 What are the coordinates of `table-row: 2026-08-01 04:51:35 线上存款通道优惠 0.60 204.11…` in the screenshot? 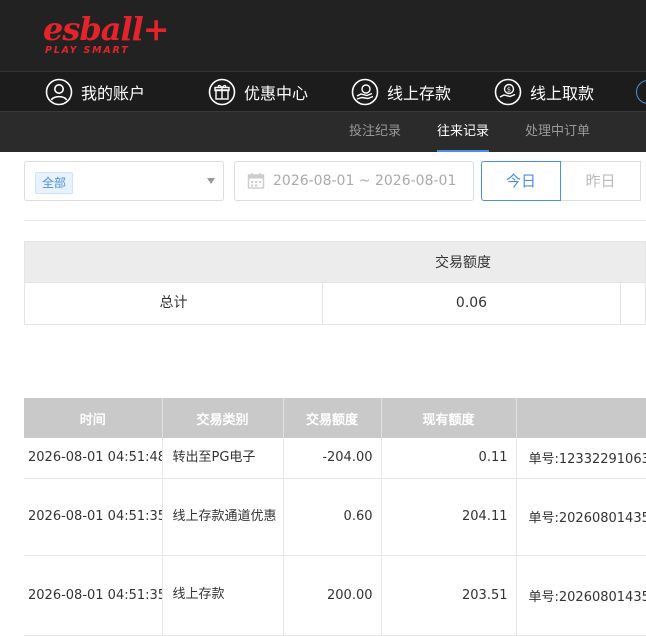 It's located at (335, 517).